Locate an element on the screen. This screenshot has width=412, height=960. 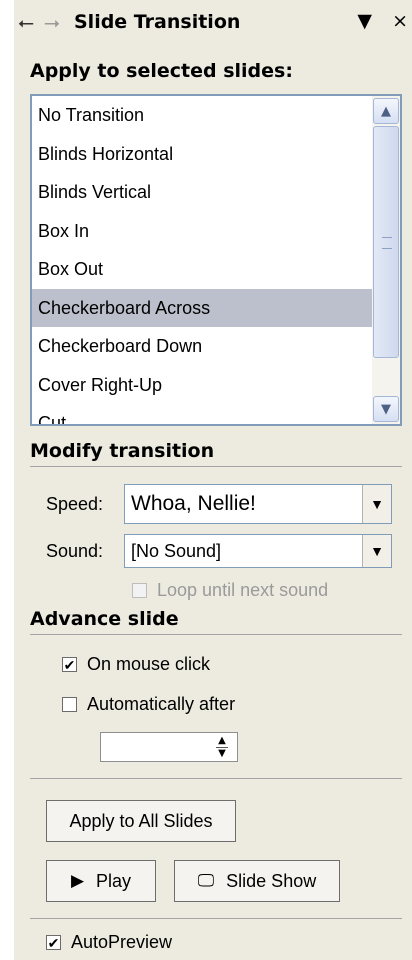
list-scrollbar: ▲ ▼ is located at coordinates (386, 260).